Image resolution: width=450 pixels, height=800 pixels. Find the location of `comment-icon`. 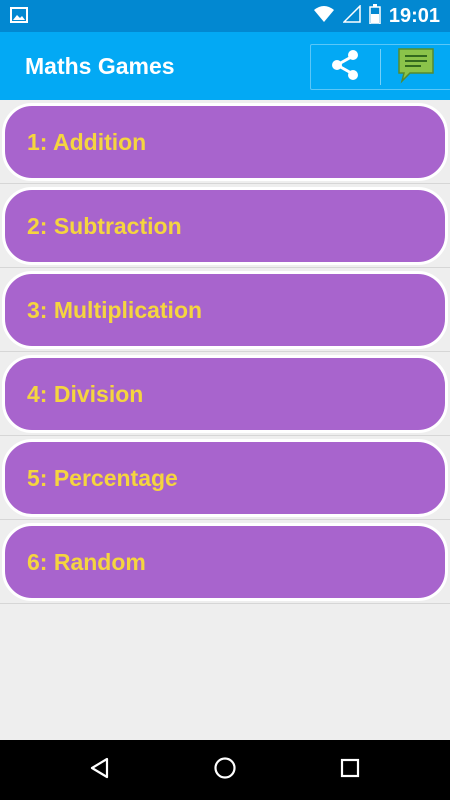

comment-icon is located at coordinates (416, 67).